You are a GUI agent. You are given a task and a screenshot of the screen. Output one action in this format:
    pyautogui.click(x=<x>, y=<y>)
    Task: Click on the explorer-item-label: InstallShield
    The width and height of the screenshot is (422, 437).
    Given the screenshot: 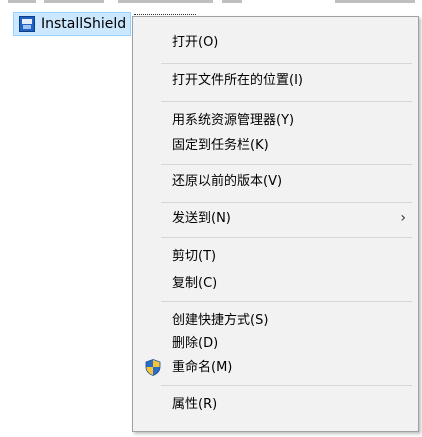 What is the action you would take?
    pyautogui.click(x=84, y=24)
    